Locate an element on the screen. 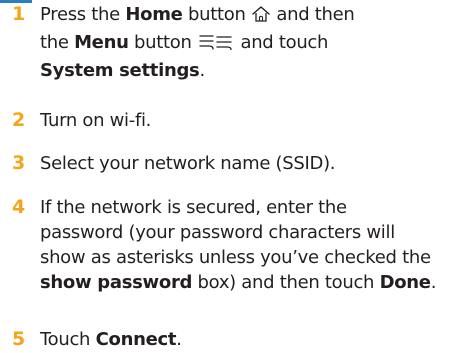  done-label: Done is located at coordinates (405, 282).